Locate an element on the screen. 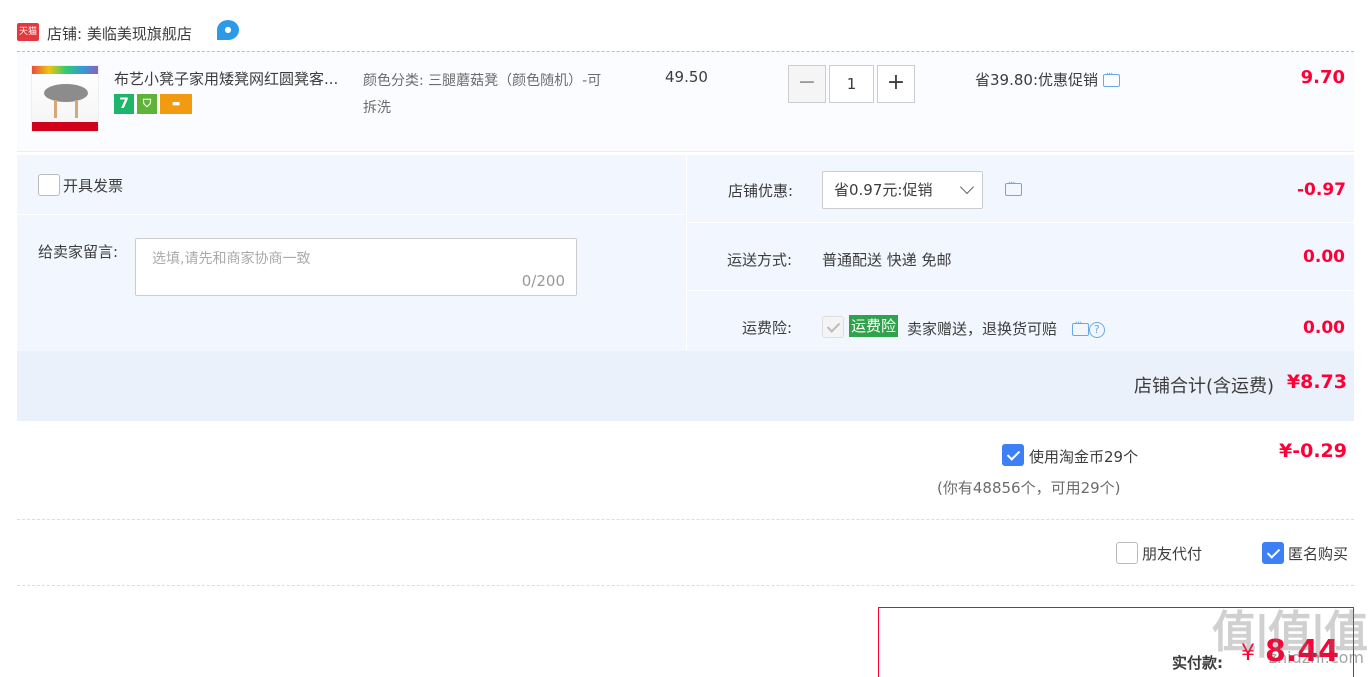 Image resolution: width=1372 pixels, height=677 pixels. shipping-label: 运送方式: is located at coordinates (759, 260).